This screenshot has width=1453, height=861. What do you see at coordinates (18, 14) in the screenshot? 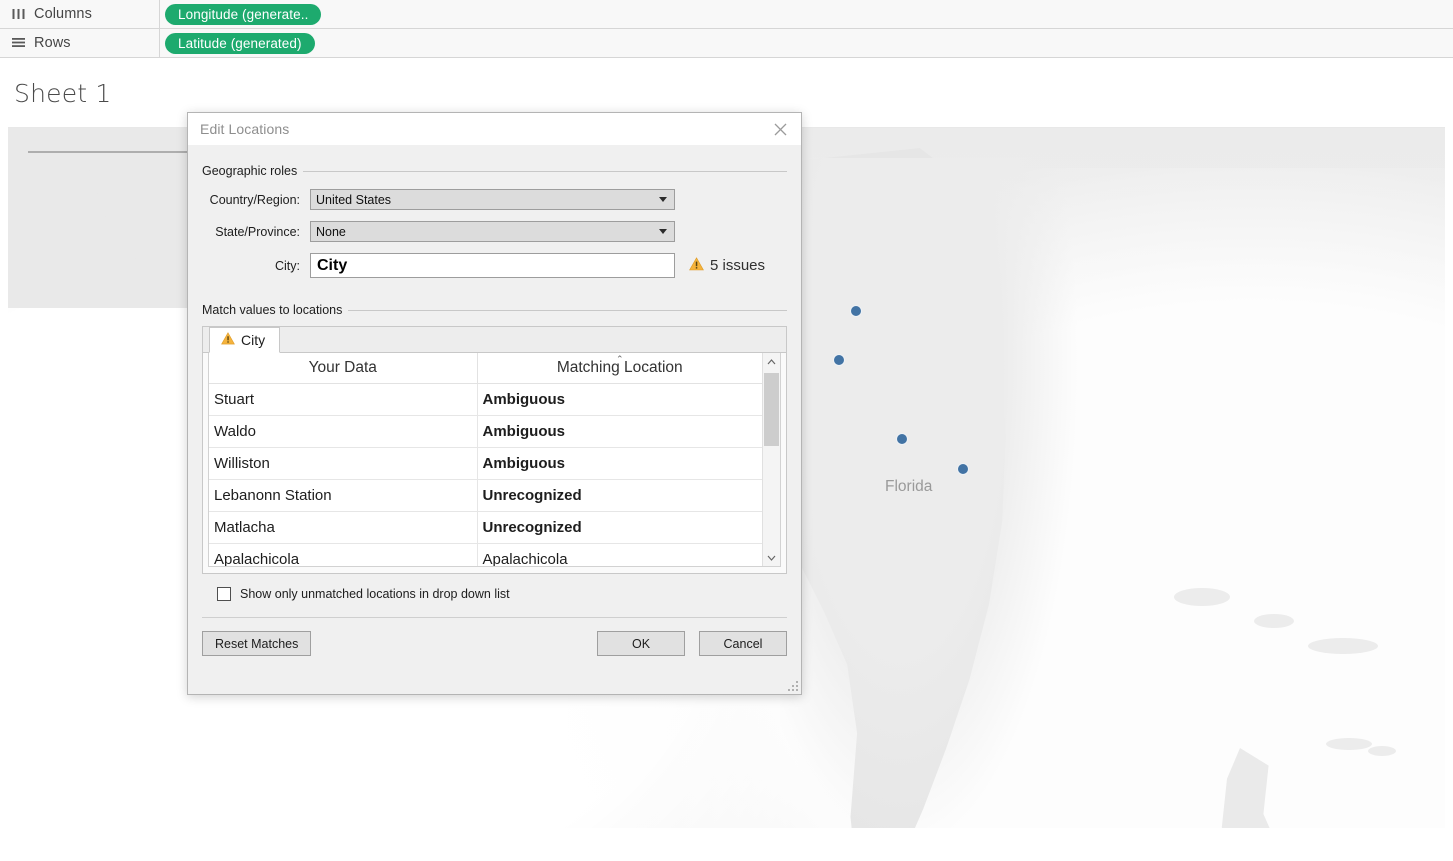
I see `columns-icon` at bounding box center [18, 14].